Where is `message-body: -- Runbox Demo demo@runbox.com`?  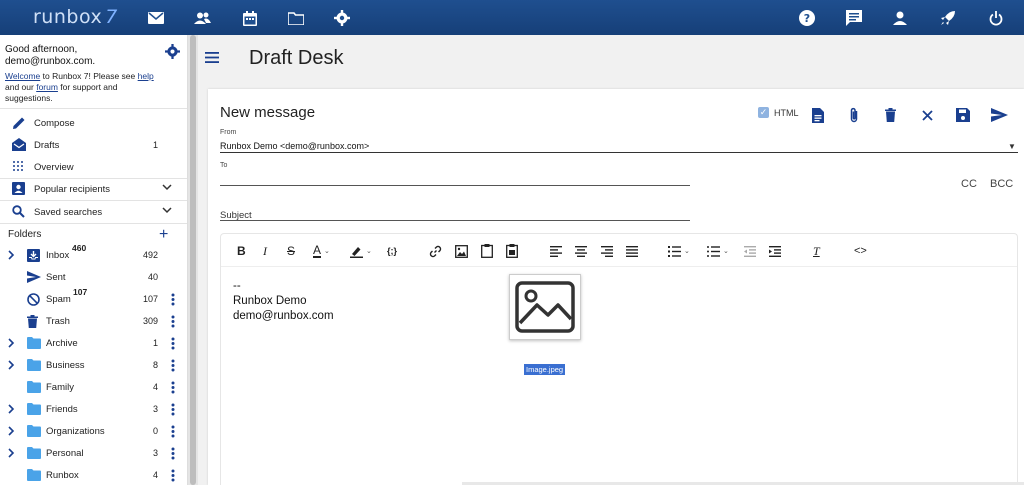 message-body: -- Runbox Demo demo@runbox.com is located at coordinates (283, 301).